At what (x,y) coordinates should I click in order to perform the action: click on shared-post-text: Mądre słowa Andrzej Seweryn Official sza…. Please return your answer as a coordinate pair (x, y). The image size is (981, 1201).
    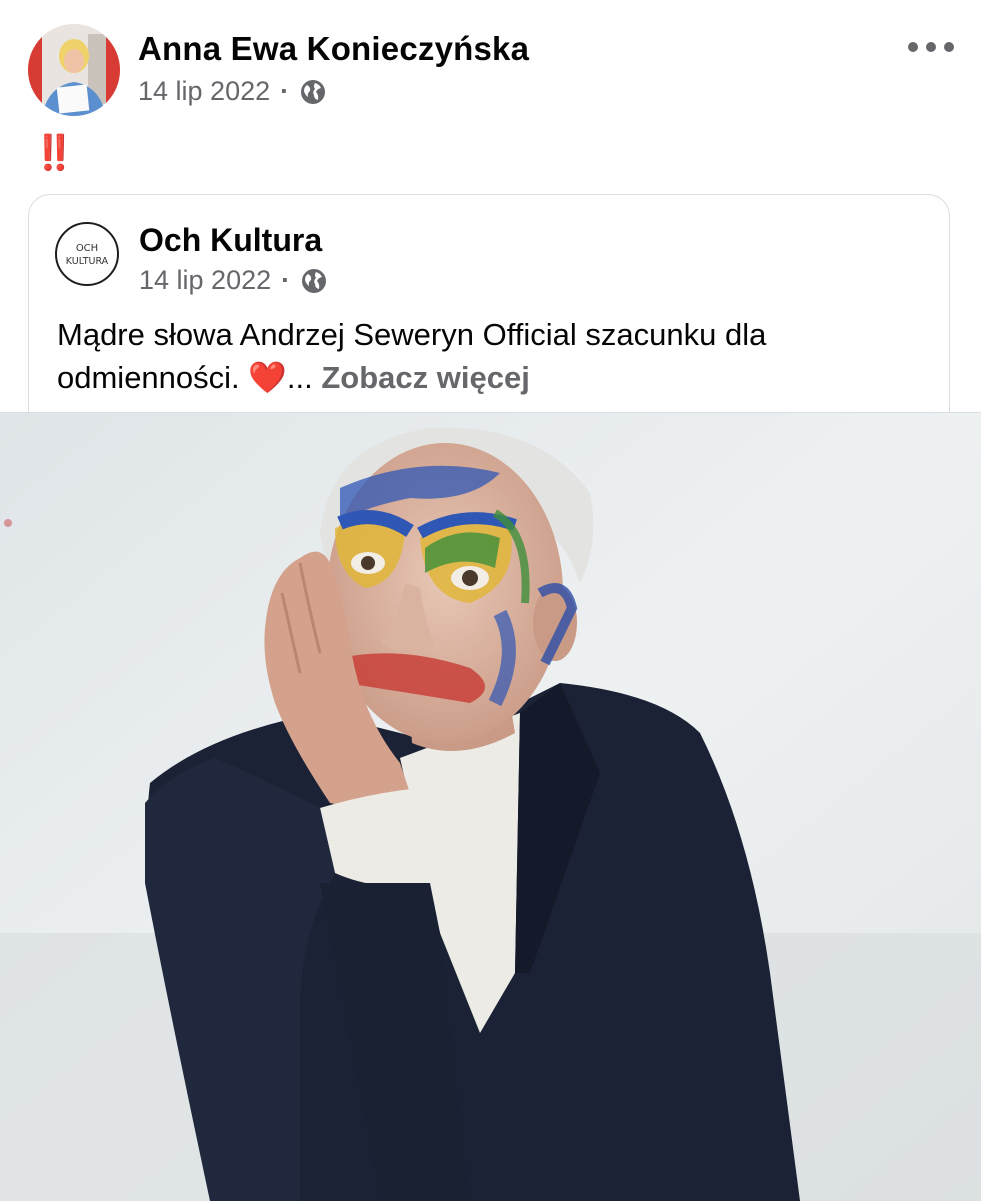
    Looking at the image, I should click on (497, 356).